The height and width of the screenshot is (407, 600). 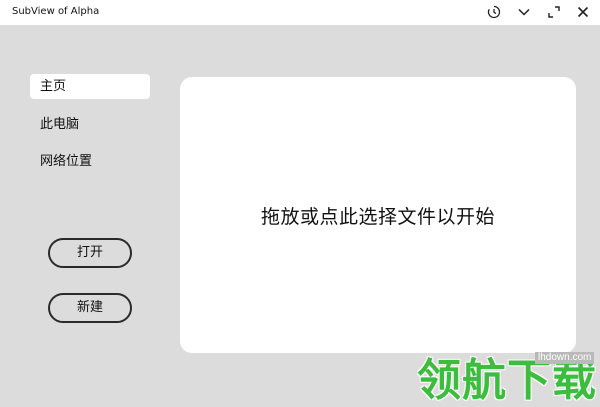 I want to click on watermark-domain: lhdown.com, so click(x=565, y=358).